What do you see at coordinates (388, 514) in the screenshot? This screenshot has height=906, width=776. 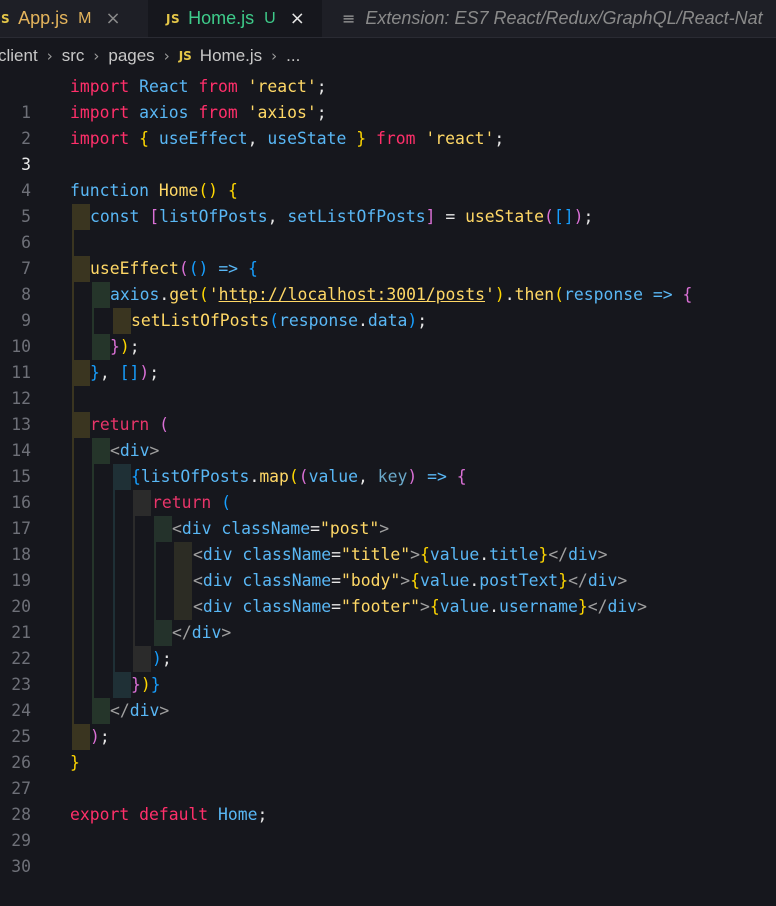 I see `code-line: 17 return (` at bounding box center [388, 514].